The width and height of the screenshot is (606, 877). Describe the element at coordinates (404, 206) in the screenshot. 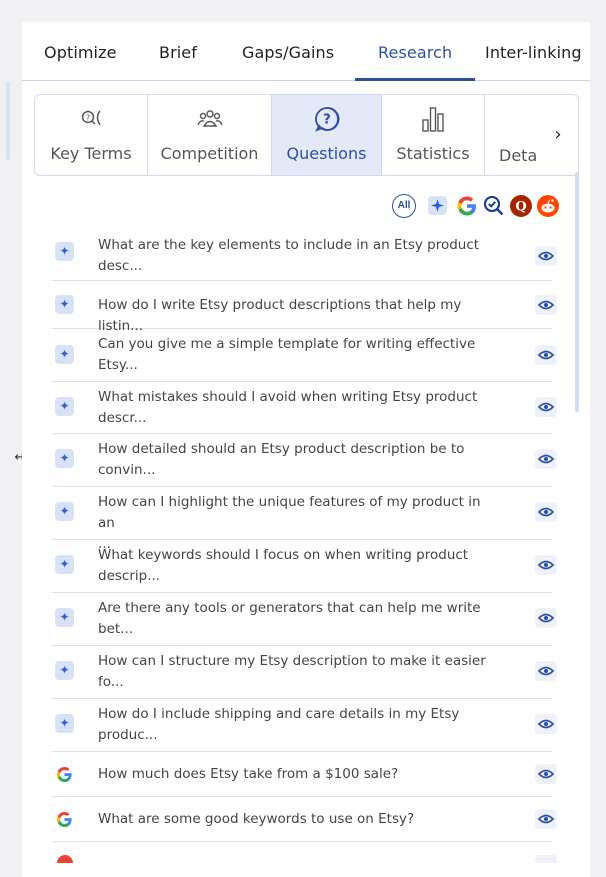

I see `filter-all-button: All` at that location.